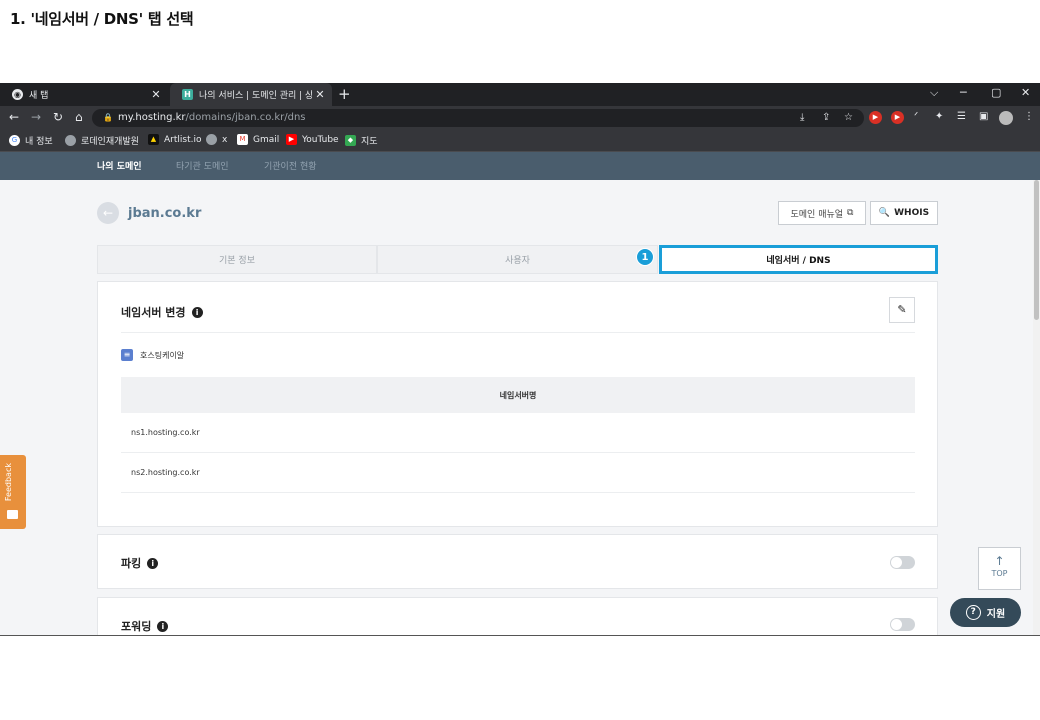 Image resolution: width=1040 pixels, height=720 pixels. I want to click on nav-my-domains: 나의 도메인, so click(119, 165).